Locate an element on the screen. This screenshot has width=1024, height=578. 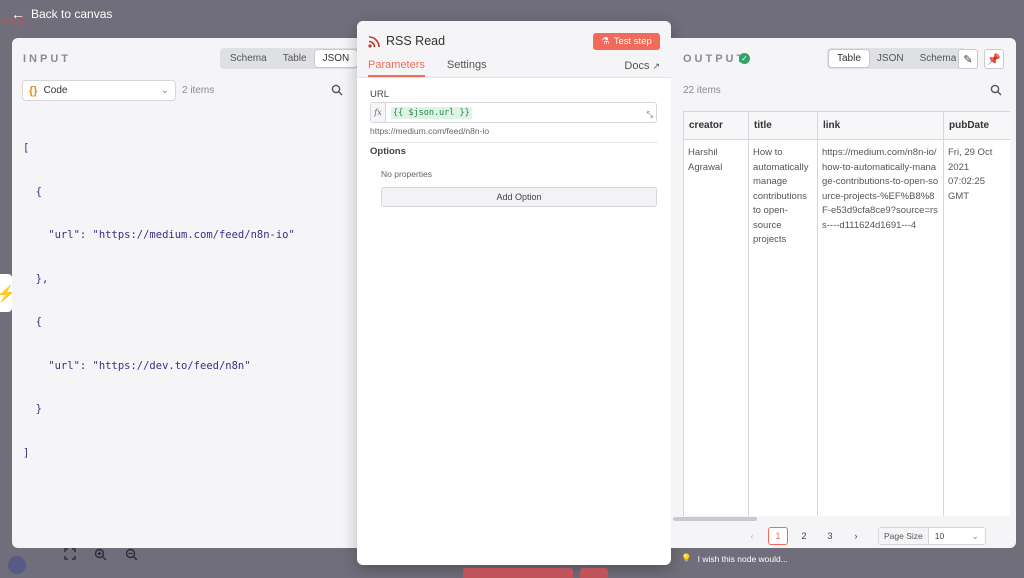
page-2-button: 2 is located at coordinates (804, 536).